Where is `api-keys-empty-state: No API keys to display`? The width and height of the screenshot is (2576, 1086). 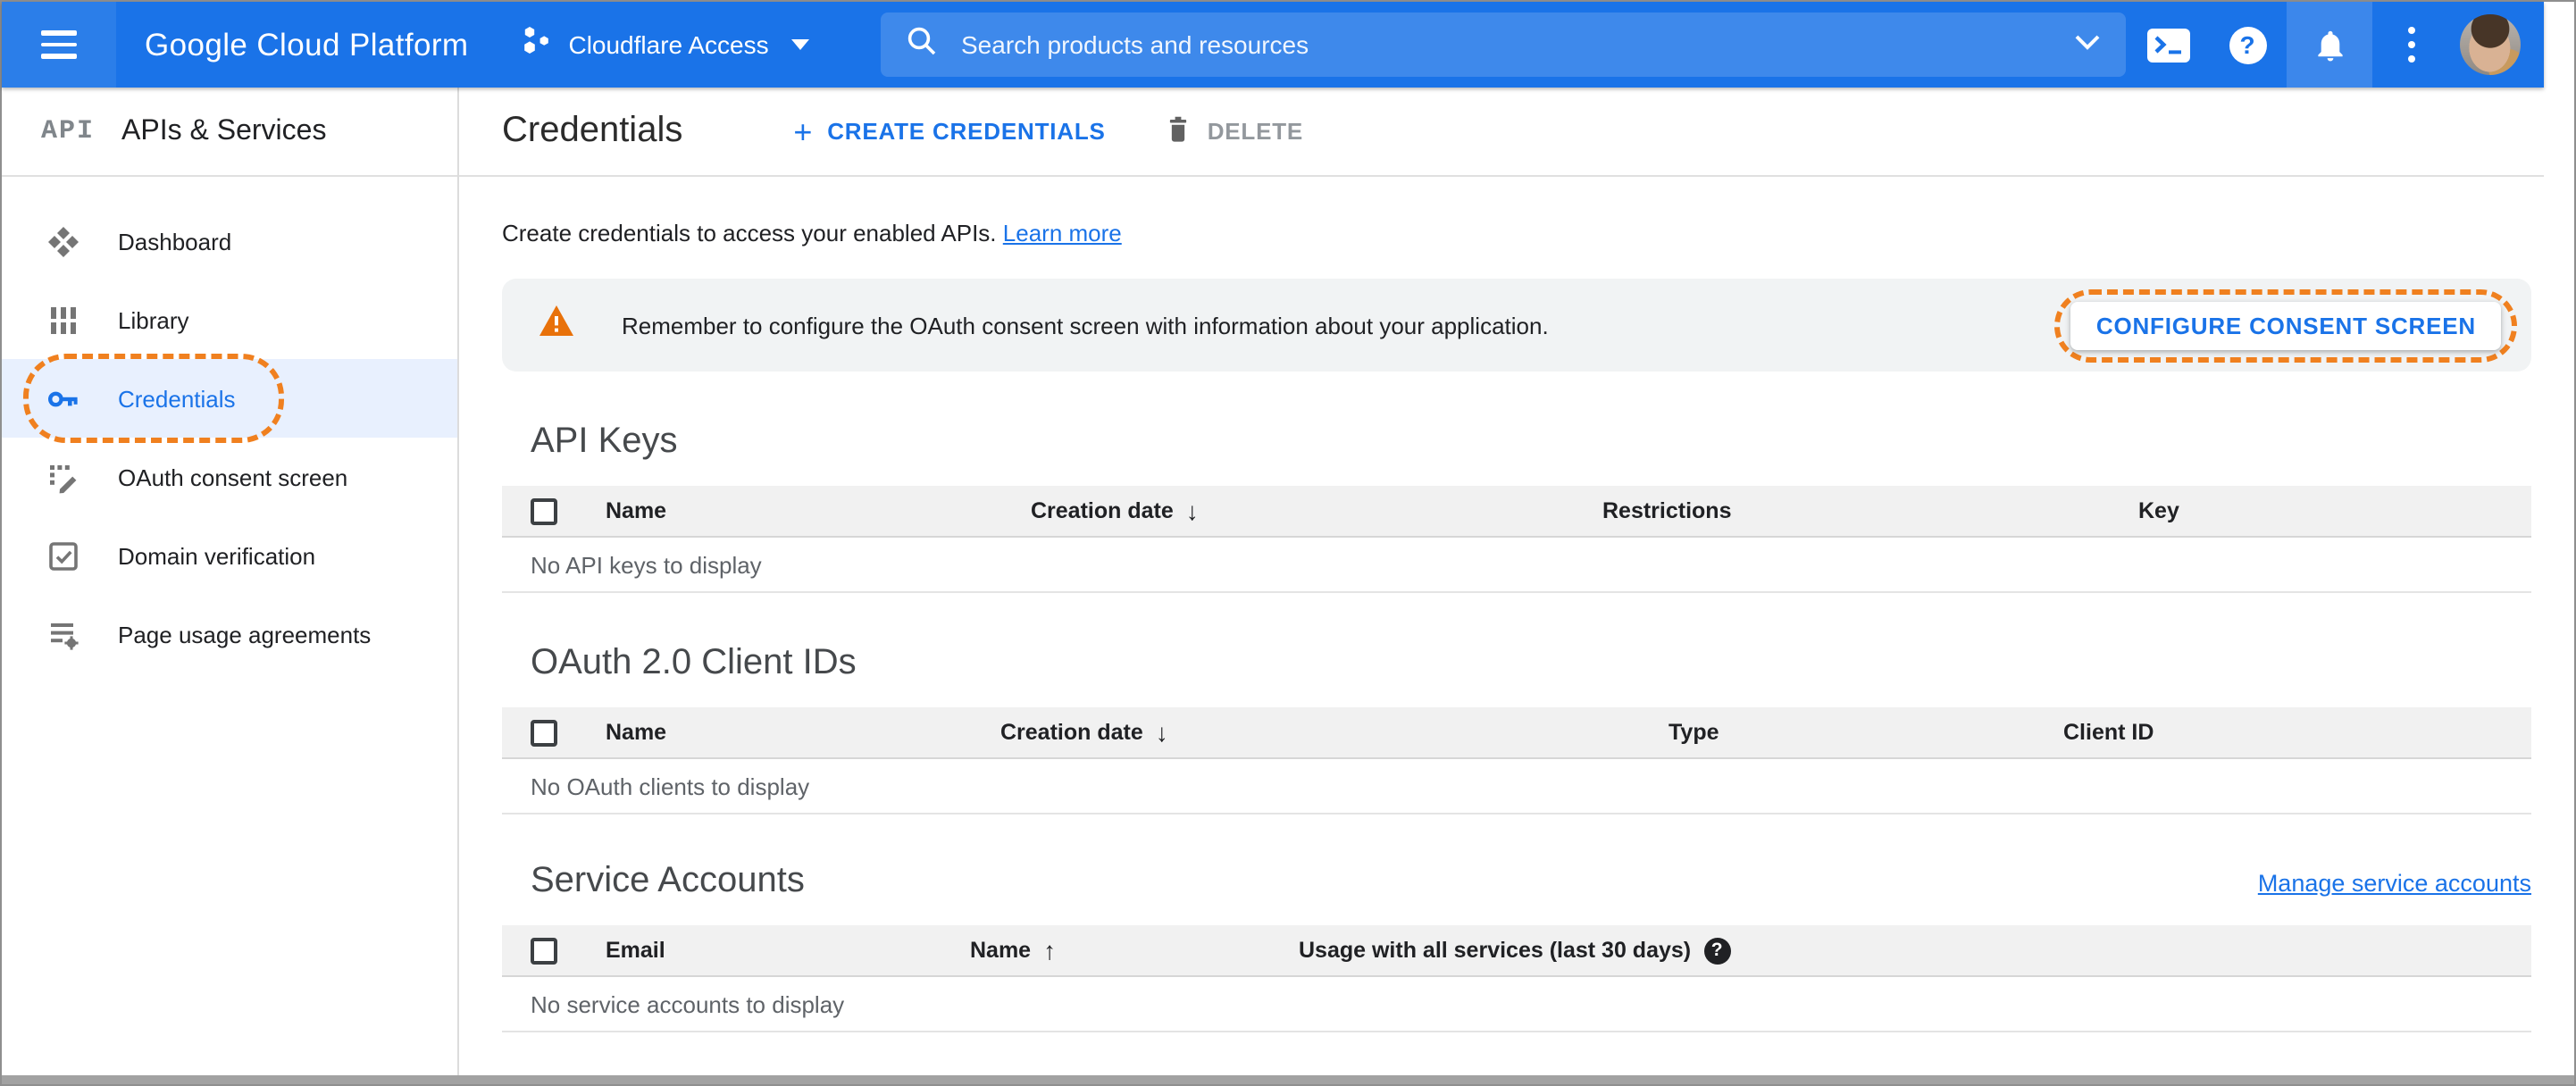 api-keys-empty-state: No API keys to display is located at coordinates (1517, 565).